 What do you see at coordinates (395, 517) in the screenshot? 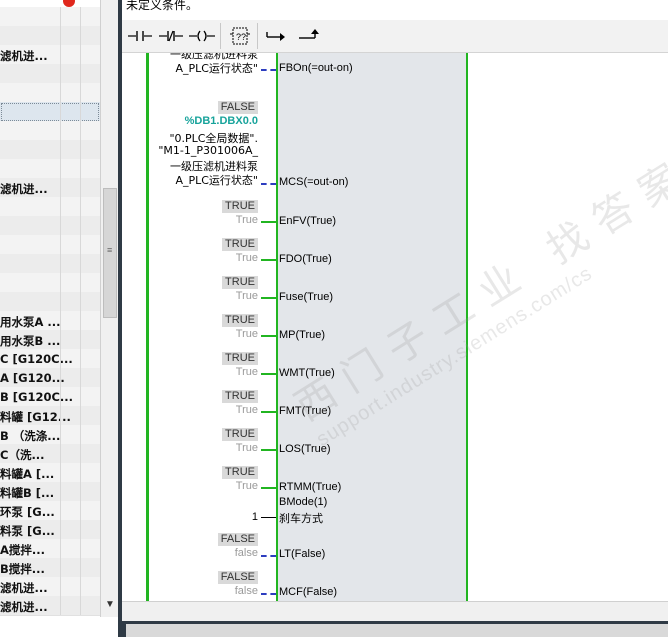
I see `pin-bmode: 刹车方式` at bounding box center [395, 517].